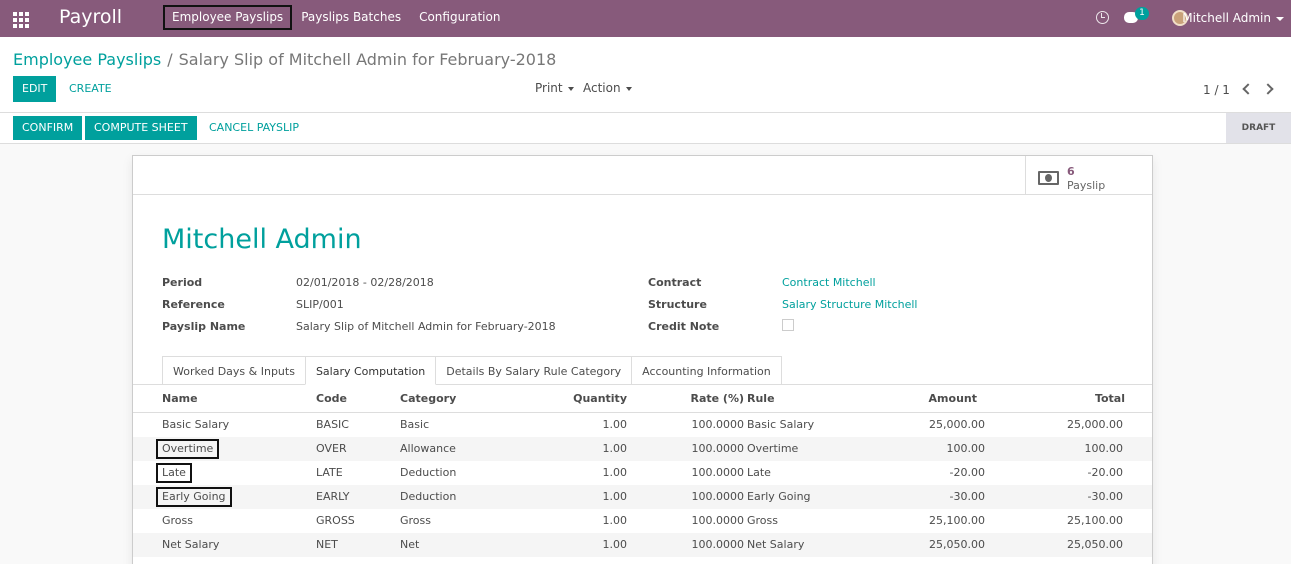 The height and width of the screenshot is (564, 1291). Describe the element at coordinates (21, 20) in the screenshot. I see `apps-menu-icon` at that location.